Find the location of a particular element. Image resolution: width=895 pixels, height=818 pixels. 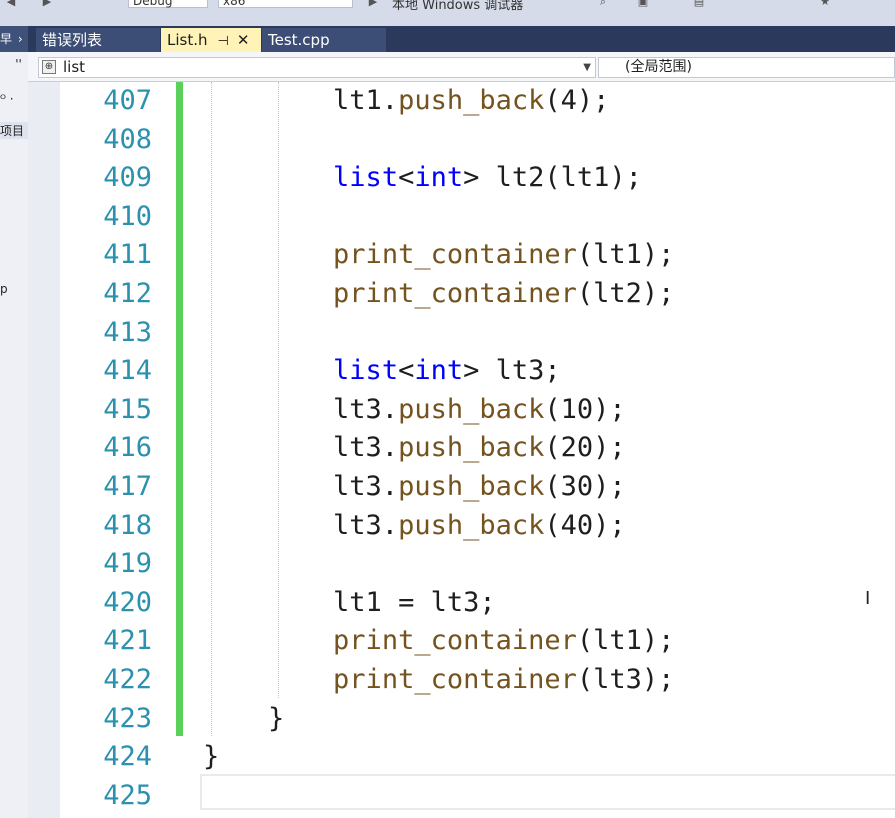

code-line: 425 is located at coordinates (461, 796).